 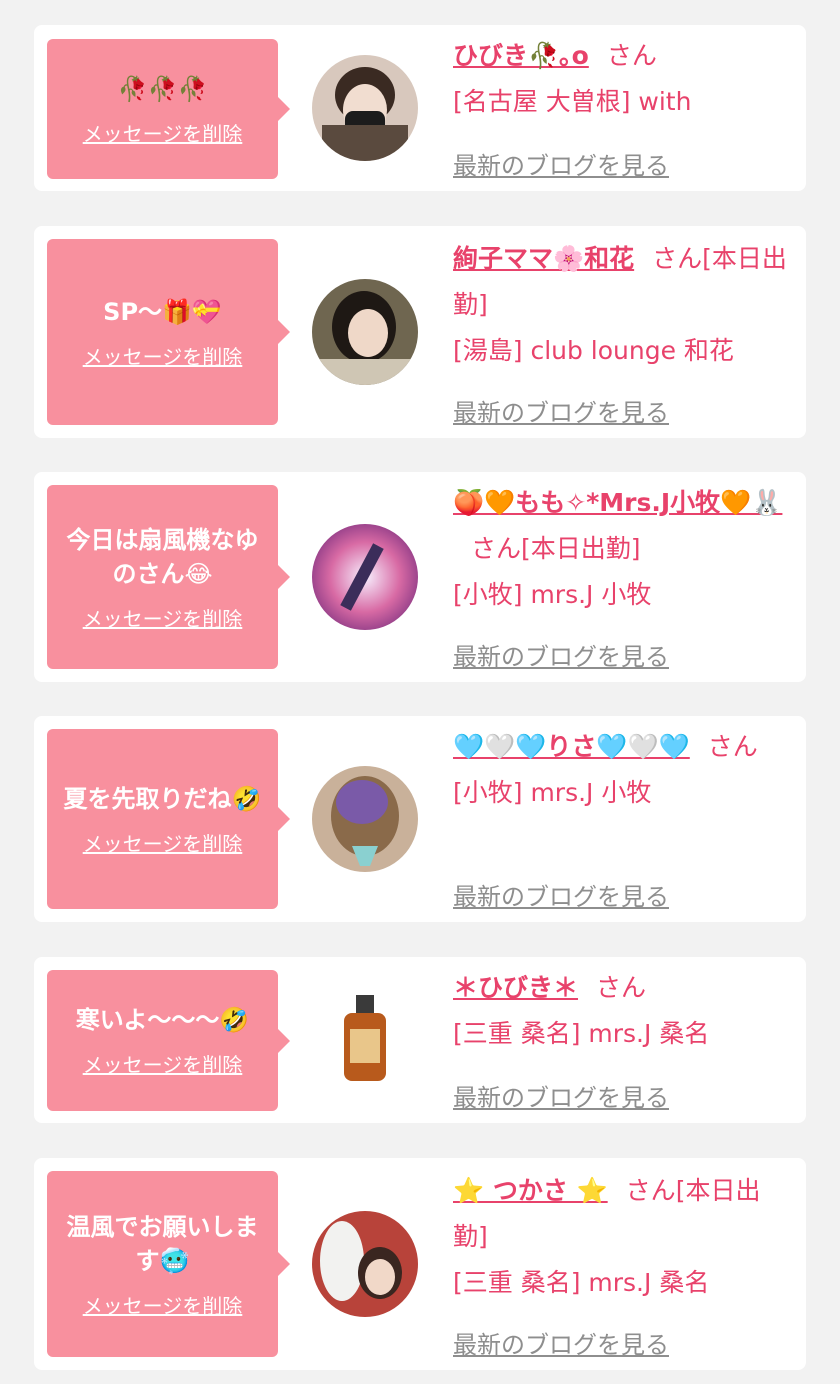 What do you see at coordinates (162, 311) in the screenshot?
I see `message-text: SP〜🎁💝` at bounding box center [162, 311].